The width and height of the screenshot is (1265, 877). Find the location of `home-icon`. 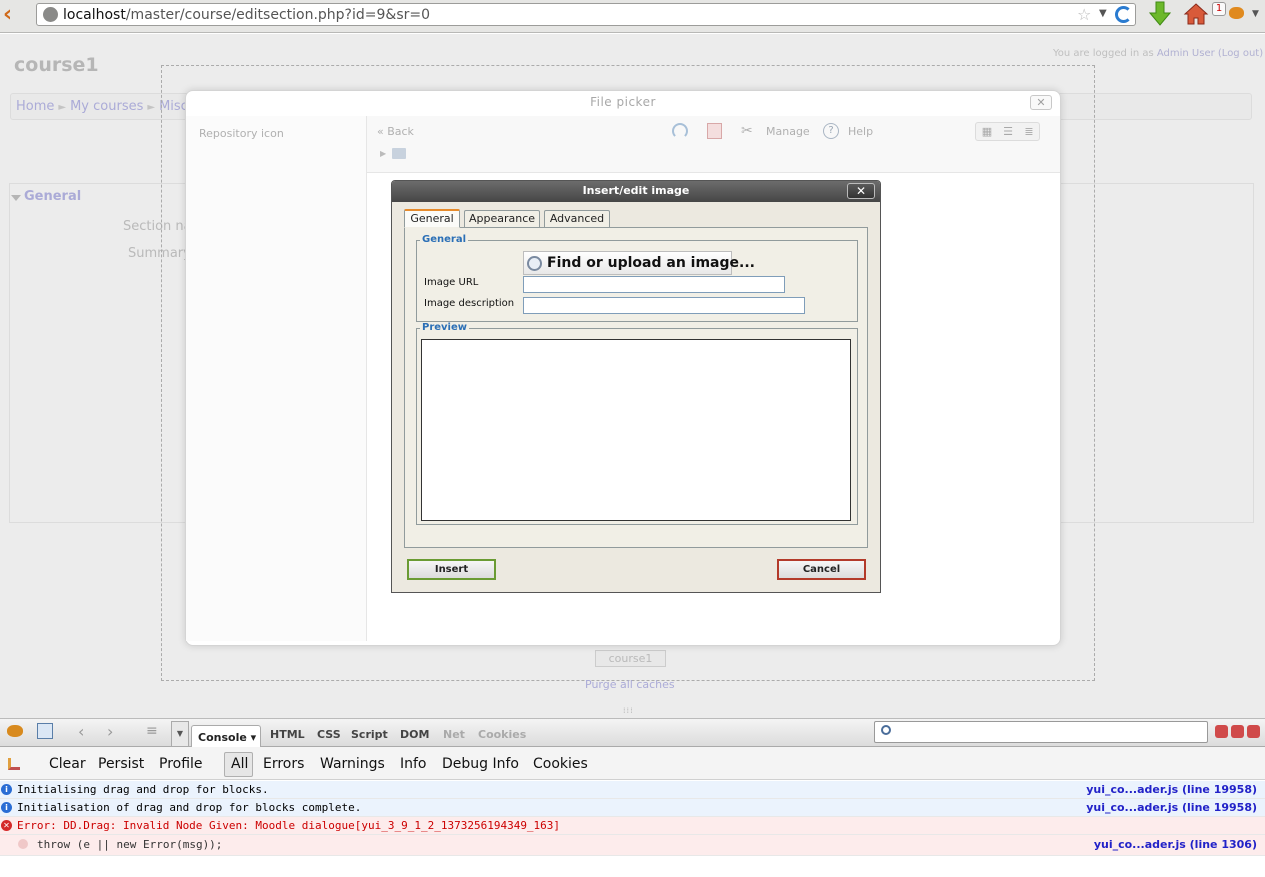

home-icon is located at coordinates (1196, 14).